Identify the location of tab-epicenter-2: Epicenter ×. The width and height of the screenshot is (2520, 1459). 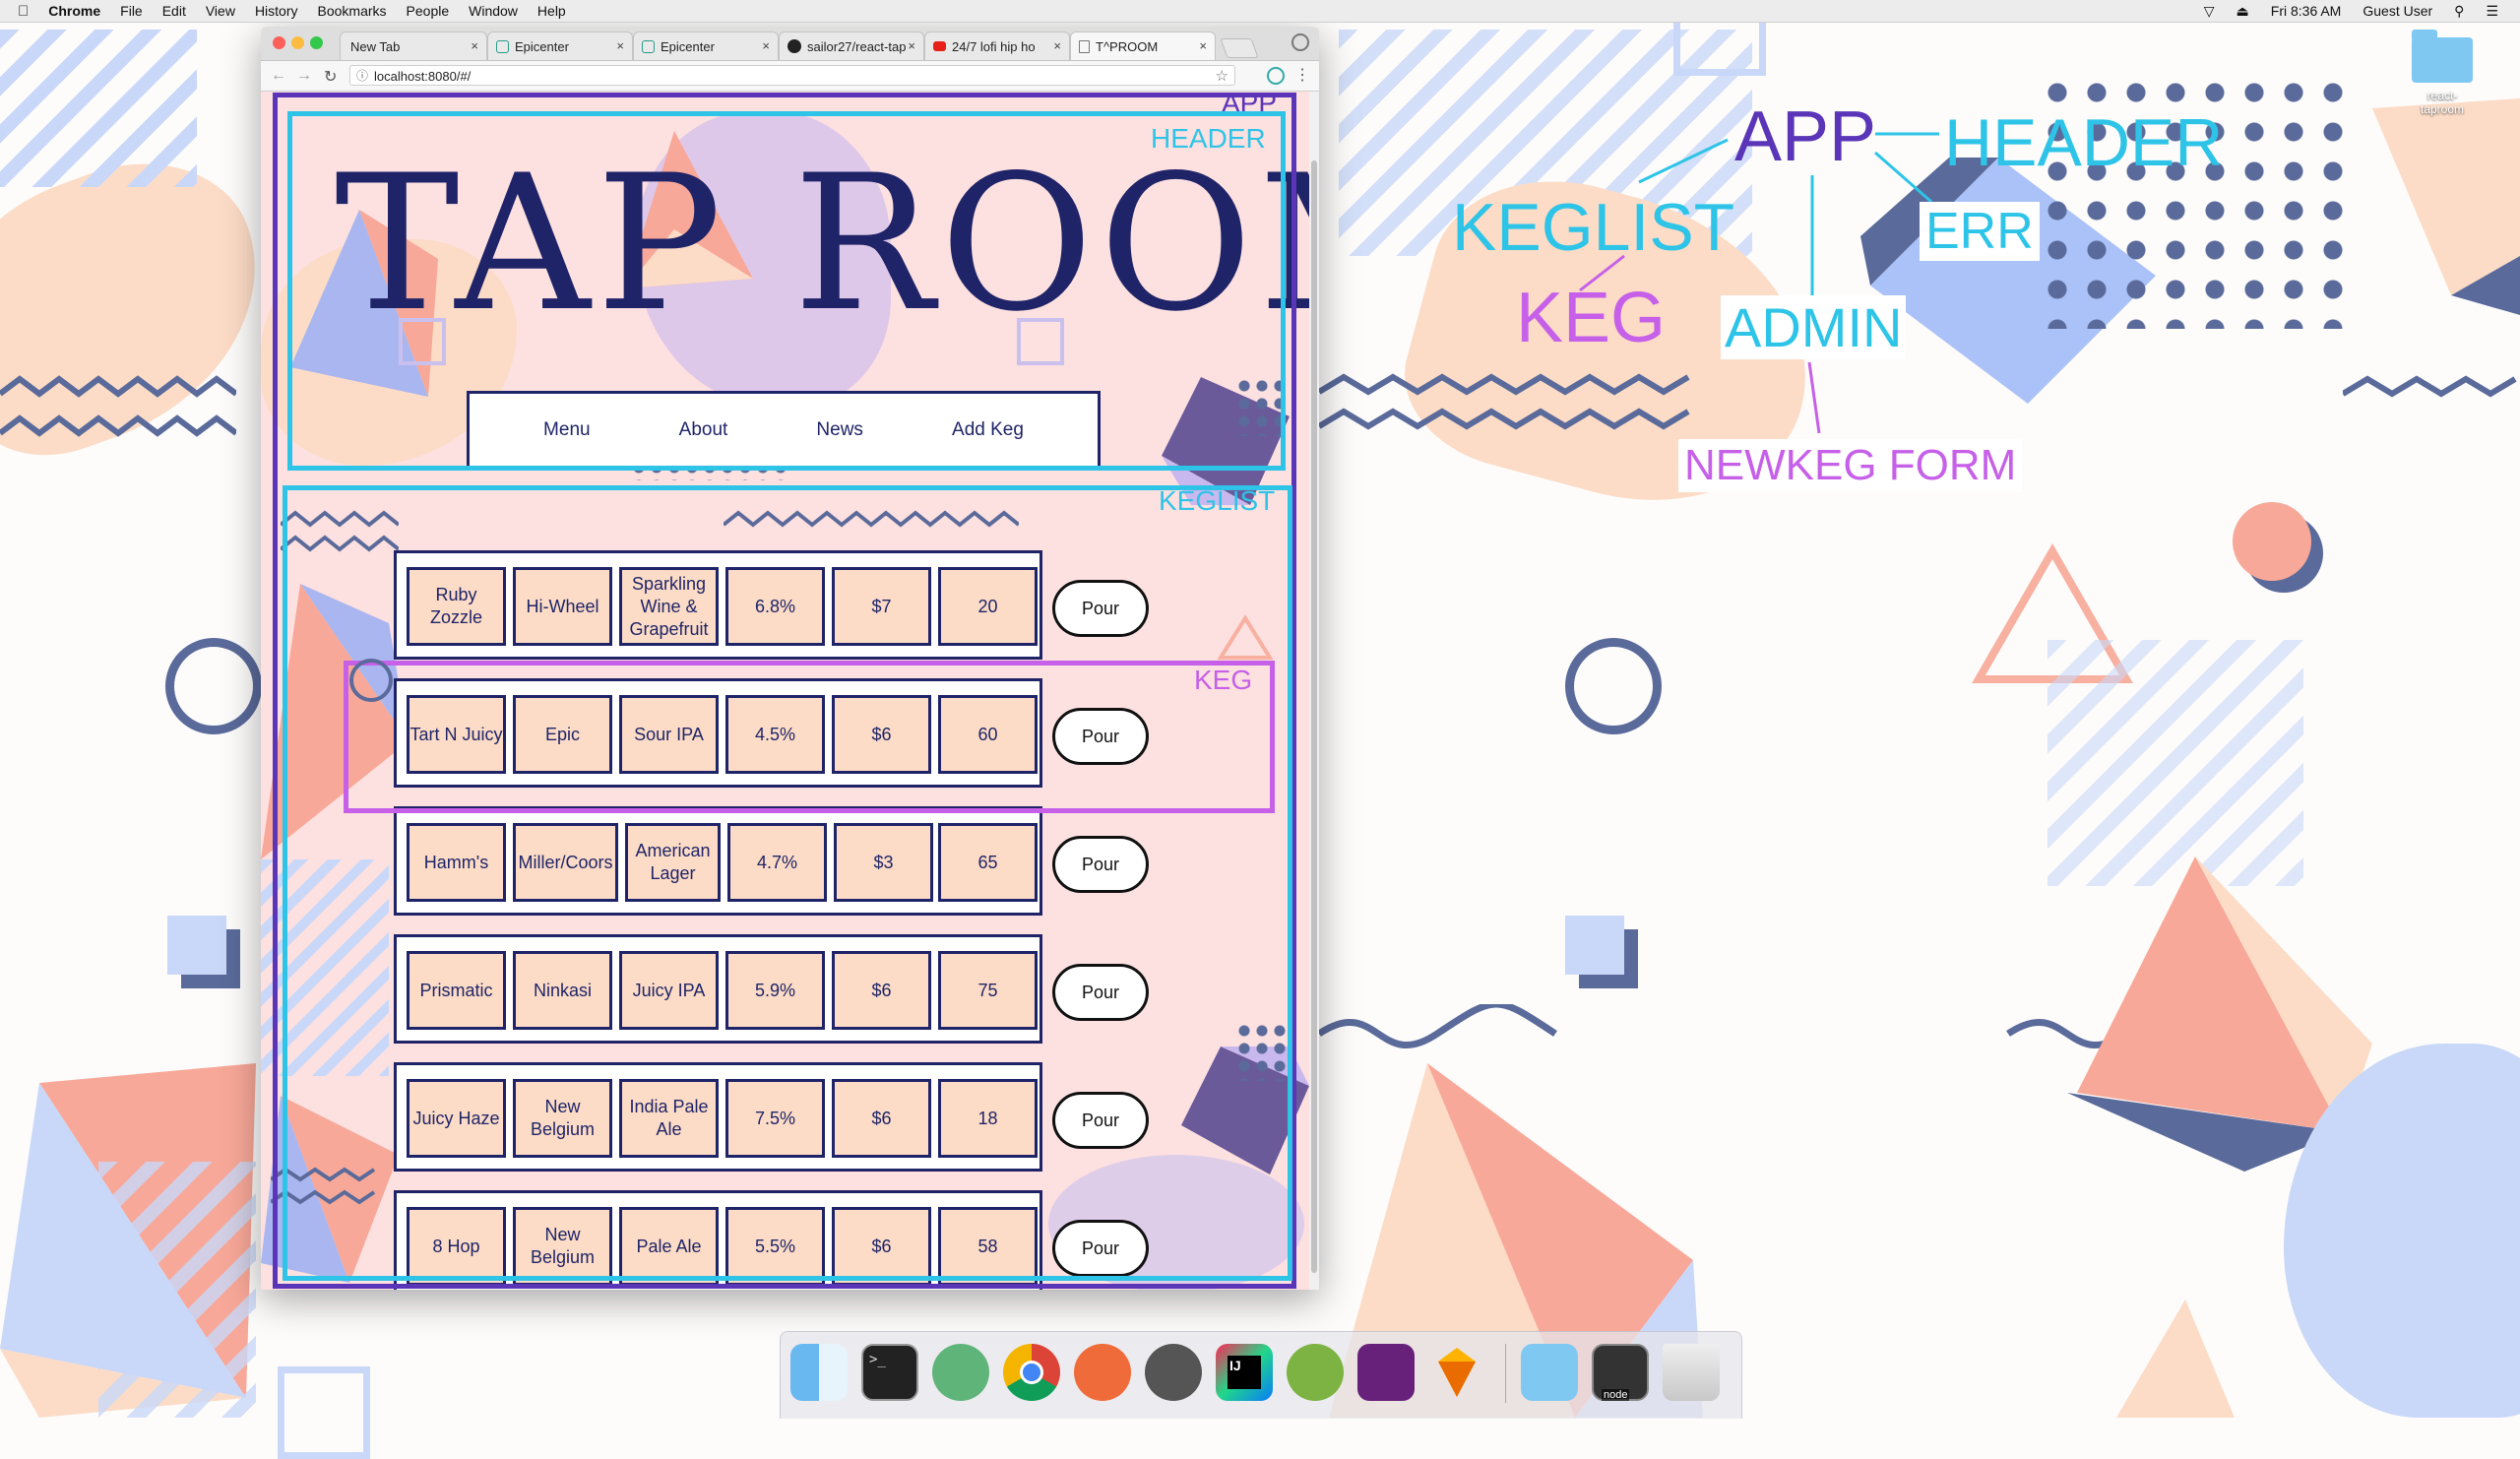
(706, 46).